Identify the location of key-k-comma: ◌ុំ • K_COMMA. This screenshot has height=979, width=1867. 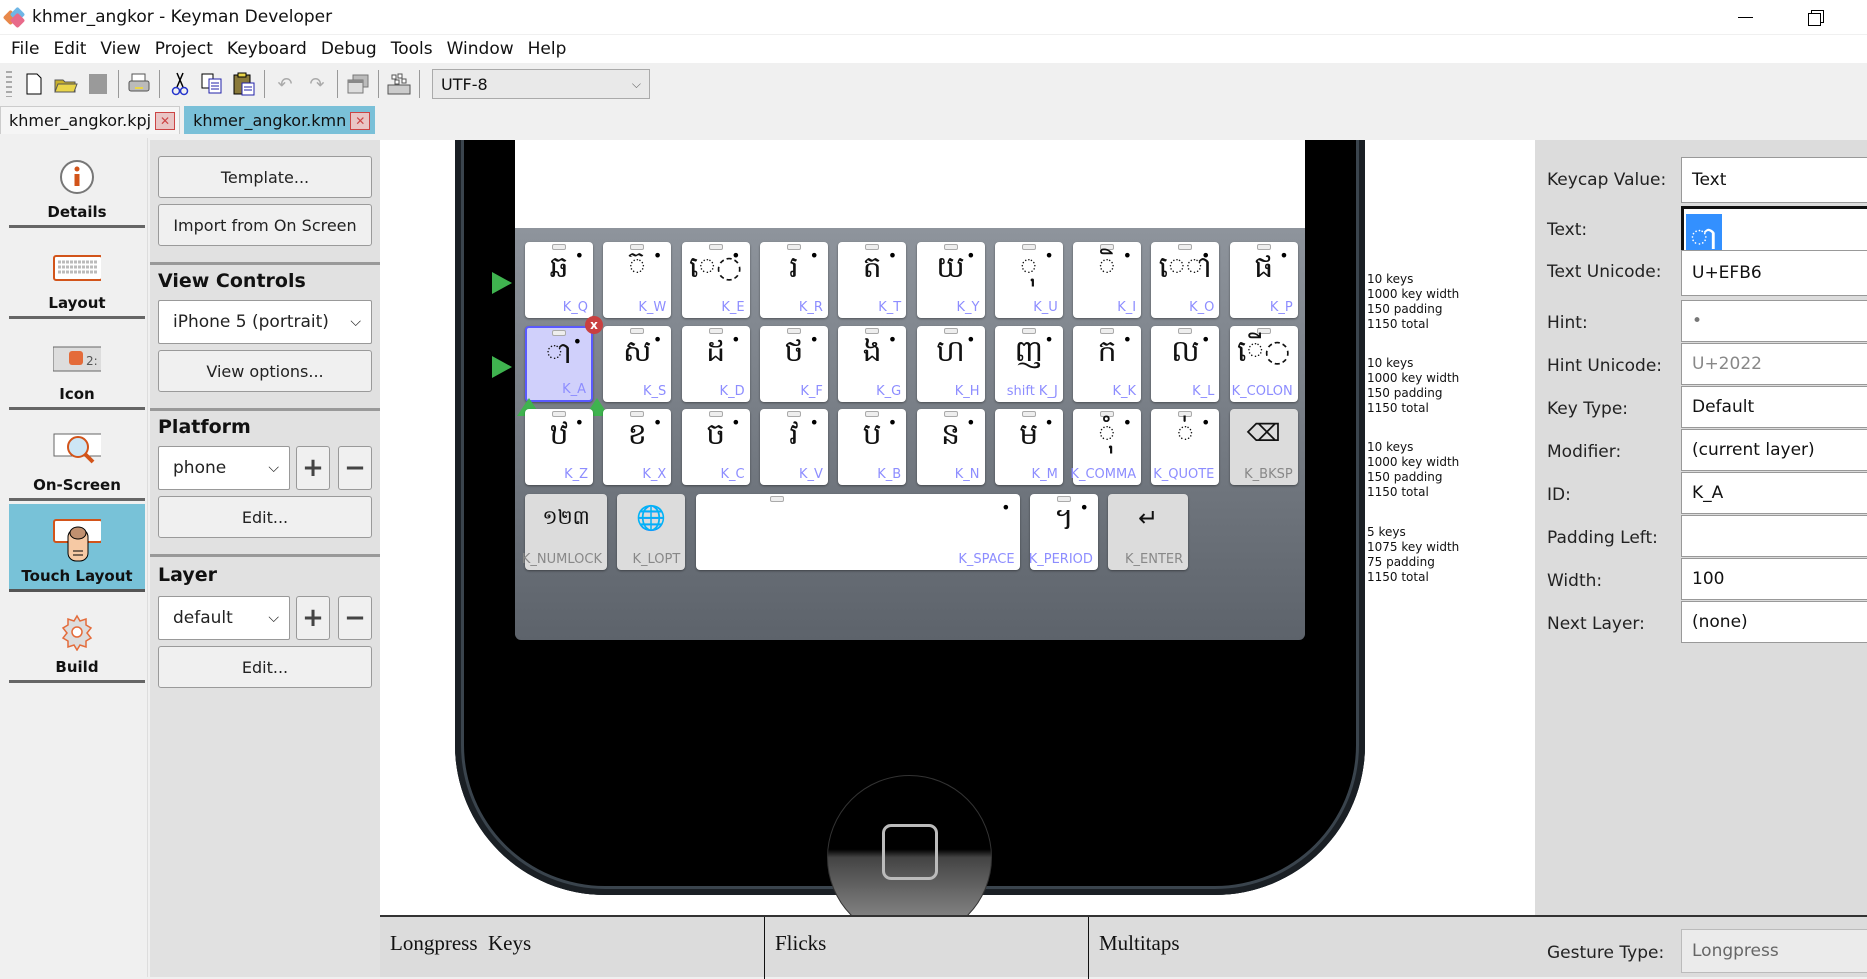
(1106, 447).